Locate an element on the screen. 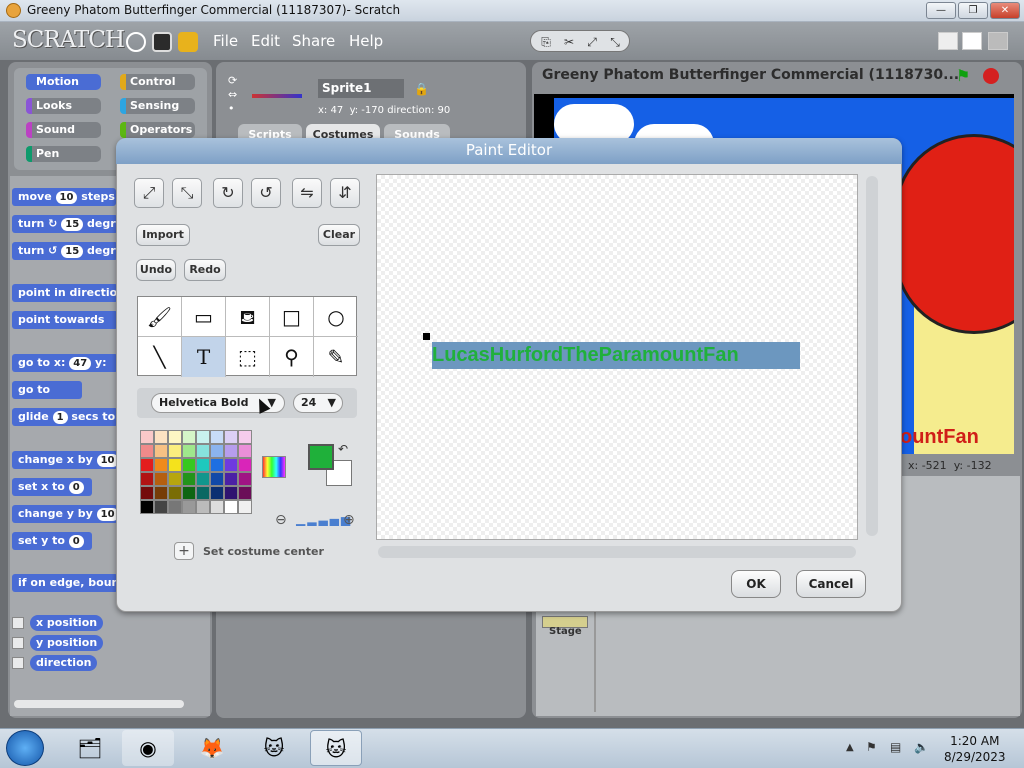 The image size is (1024, 768). color-spectrum-icon is located at coordinates (274, 467).